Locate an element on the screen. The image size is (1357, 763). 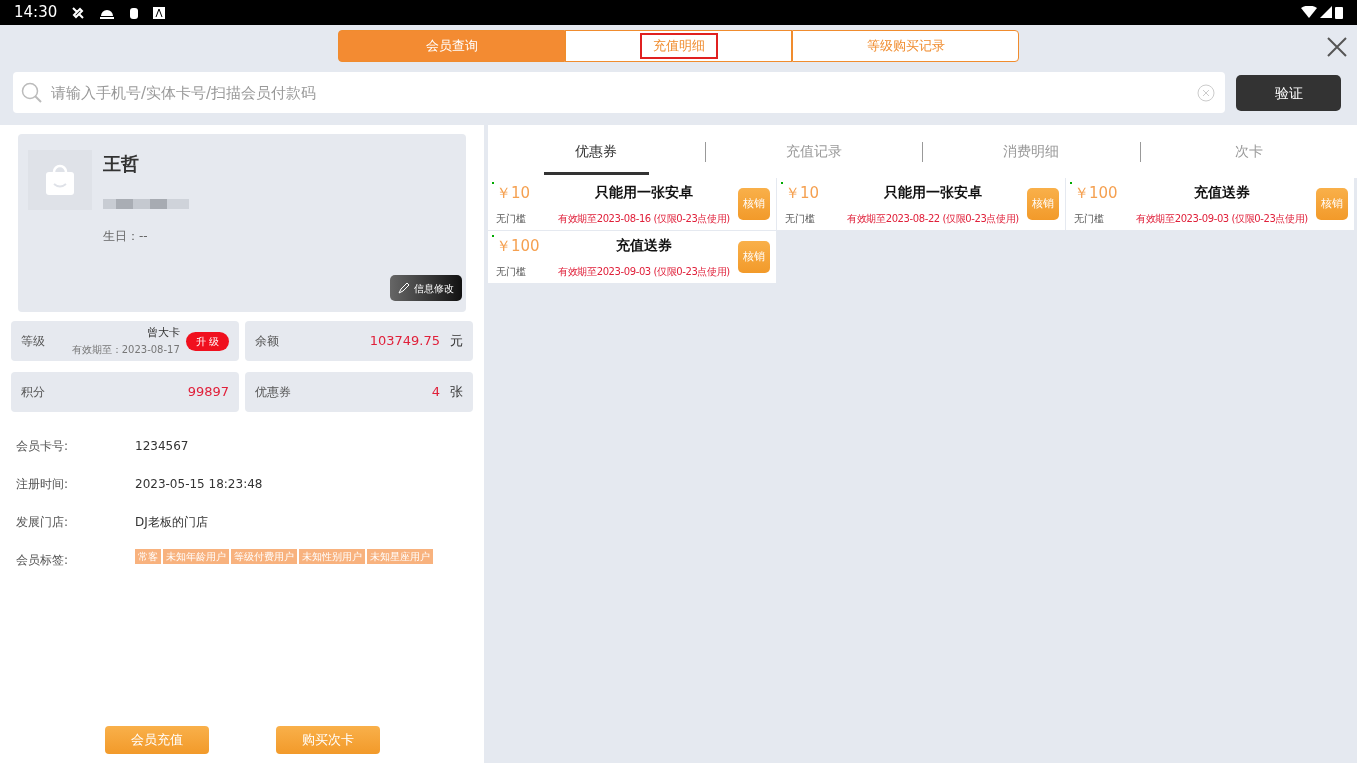
member-tag: 常客 is located at coordinates (148, 556).